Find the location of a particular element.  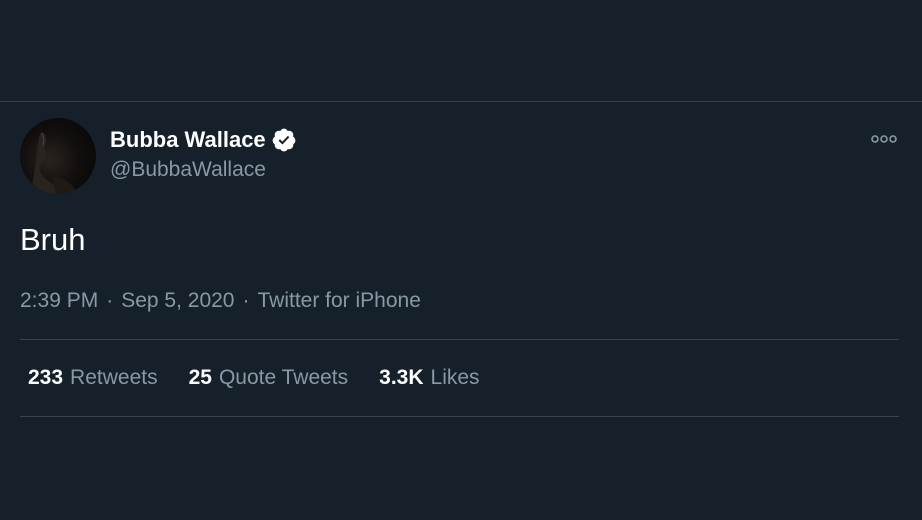

retweets-count: 233 is located at coordinates (46, 377).